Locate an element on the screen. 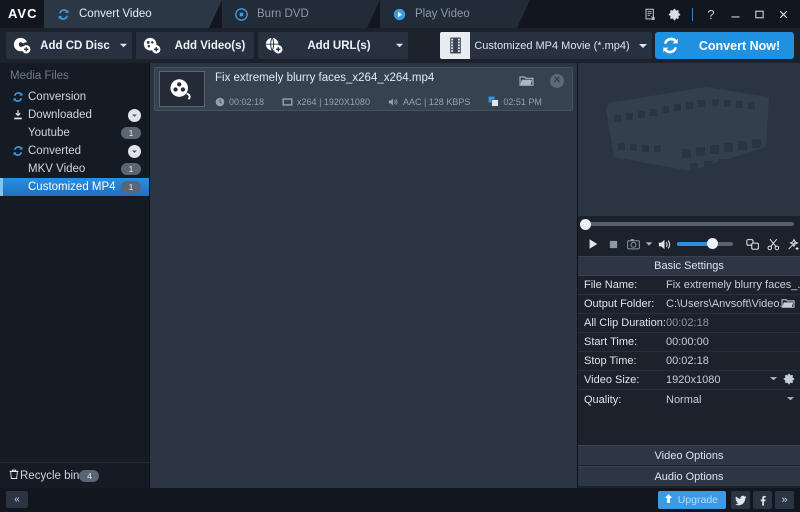 The width and height of the screenshot is (800, 512). recycle-bin-badge: 4 is located at coordinates (89, 475).